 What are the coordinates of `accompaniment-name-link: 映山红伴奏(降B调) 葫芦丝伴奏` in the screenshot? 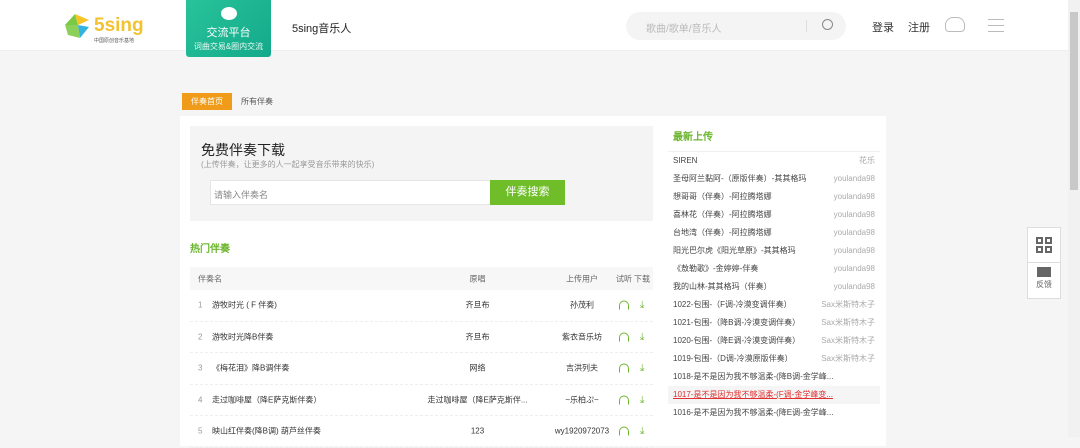 It's located at (266, 431).